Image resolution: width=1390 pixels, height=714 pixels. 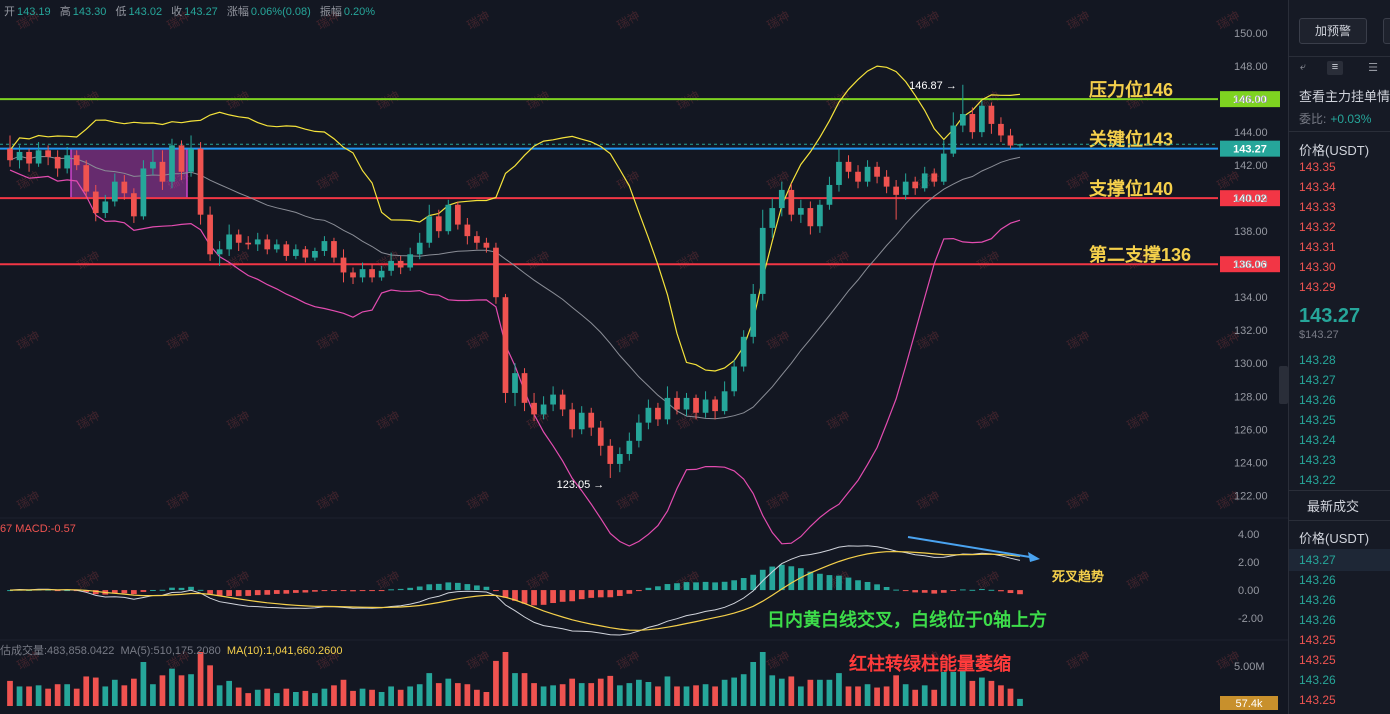 What do you see at coordinates (1344, 95) in the screenshot?
I see `book-title: 查看主力挂单情` at bounding box center [1344, 95].